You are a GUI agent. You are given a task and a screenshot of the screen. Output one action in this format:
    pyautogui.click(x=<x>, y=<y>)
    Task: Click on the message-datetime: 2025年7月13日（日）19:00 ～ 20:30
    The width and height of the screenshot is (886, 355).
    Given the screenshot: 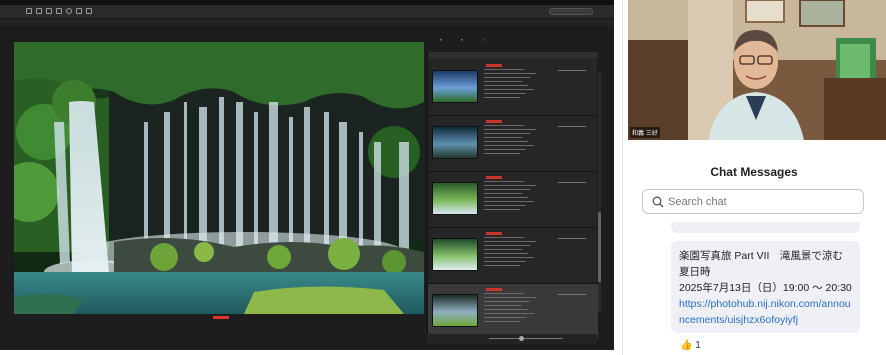 What is the action you would take?
    pyautogui.click(x=765, y=288)
    